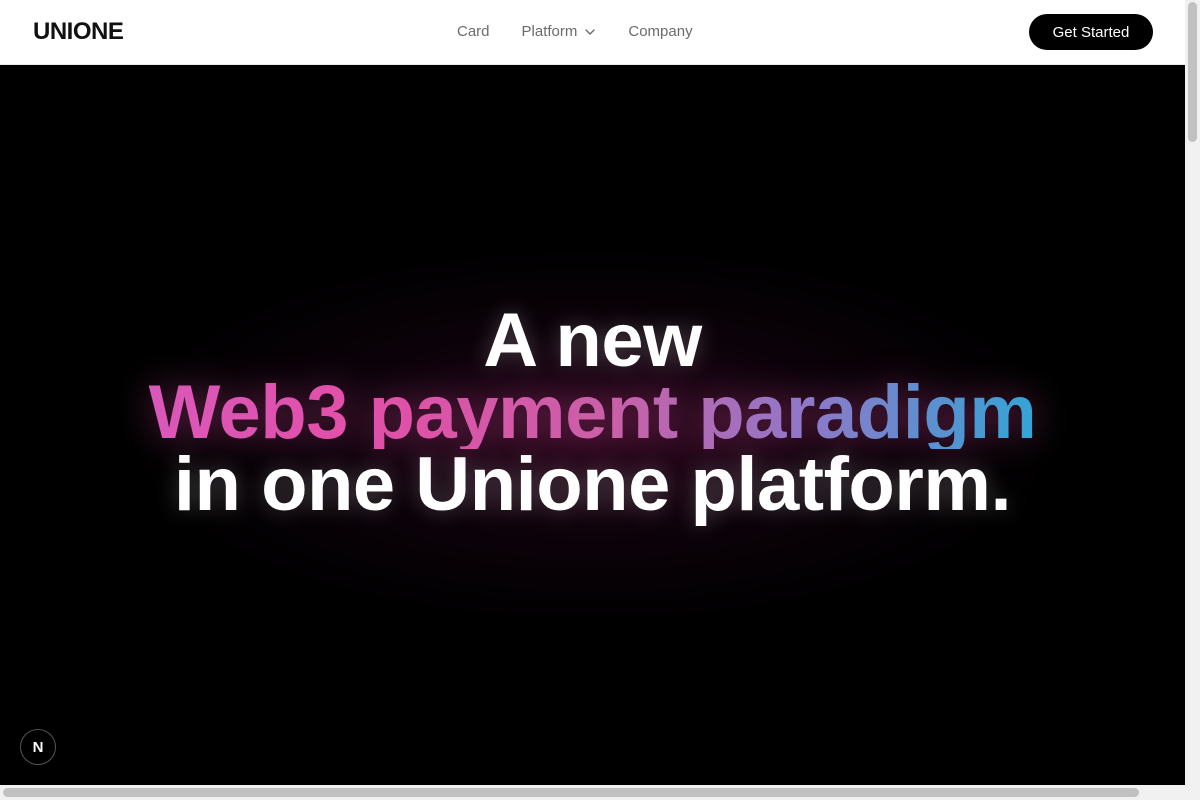 This screenshot has height=800, width=1200. I want to click on headline-line-2-gradient: Web3 payment paradigm, so click(592, 413).